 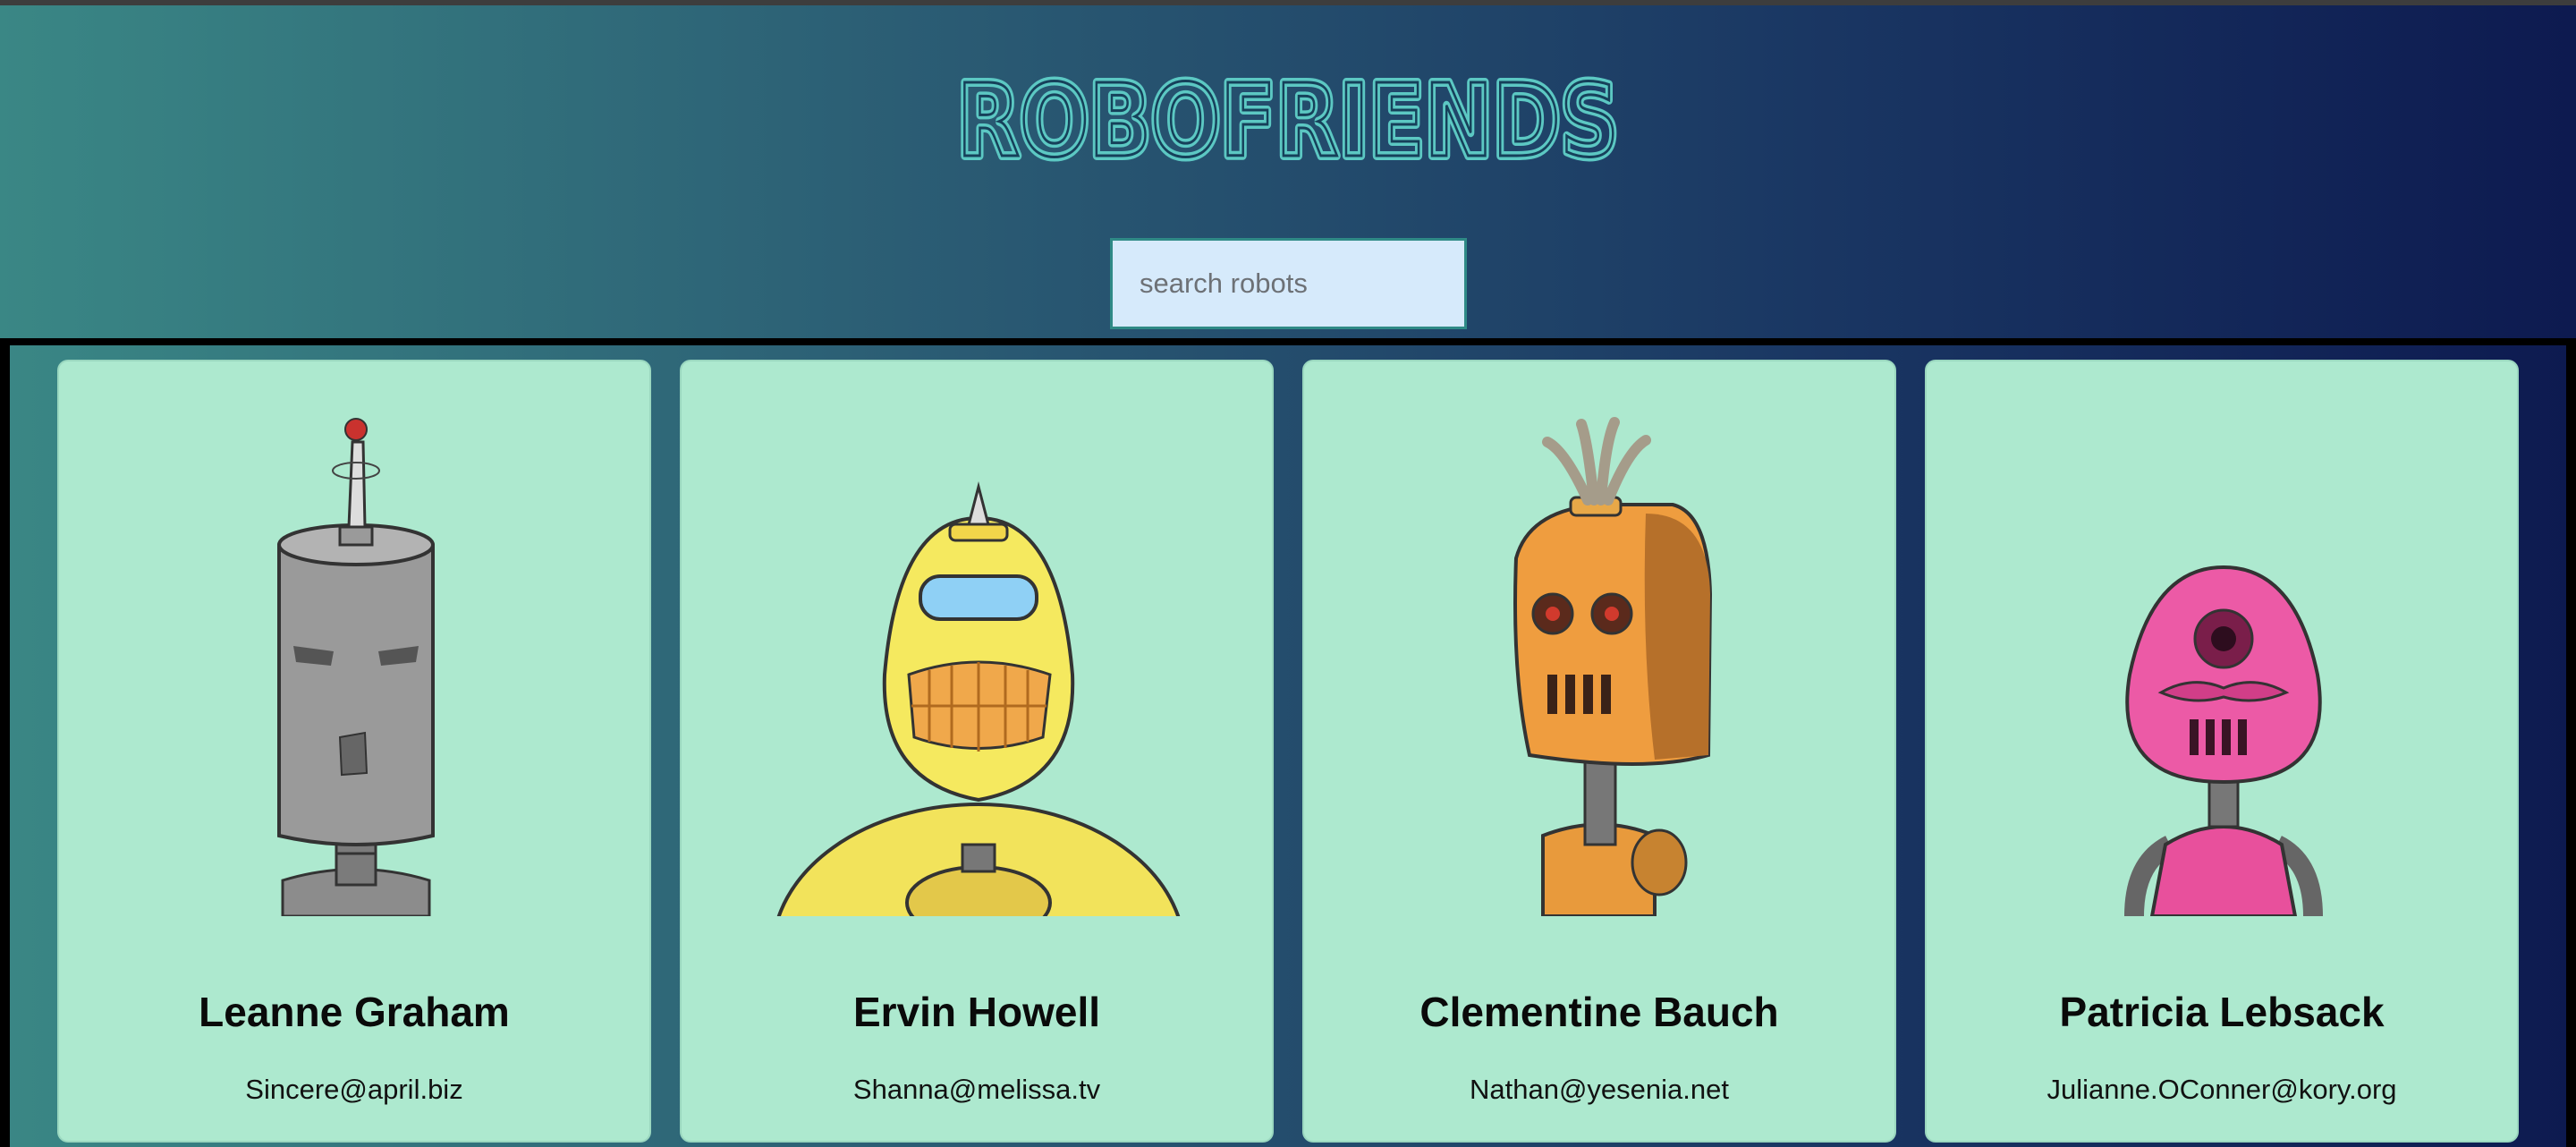 What do you see at coordinates (976, 1089) in the screenshot?
I see `robot-email: Shanna@melissa.tv` at bounding box center [976, 1089].